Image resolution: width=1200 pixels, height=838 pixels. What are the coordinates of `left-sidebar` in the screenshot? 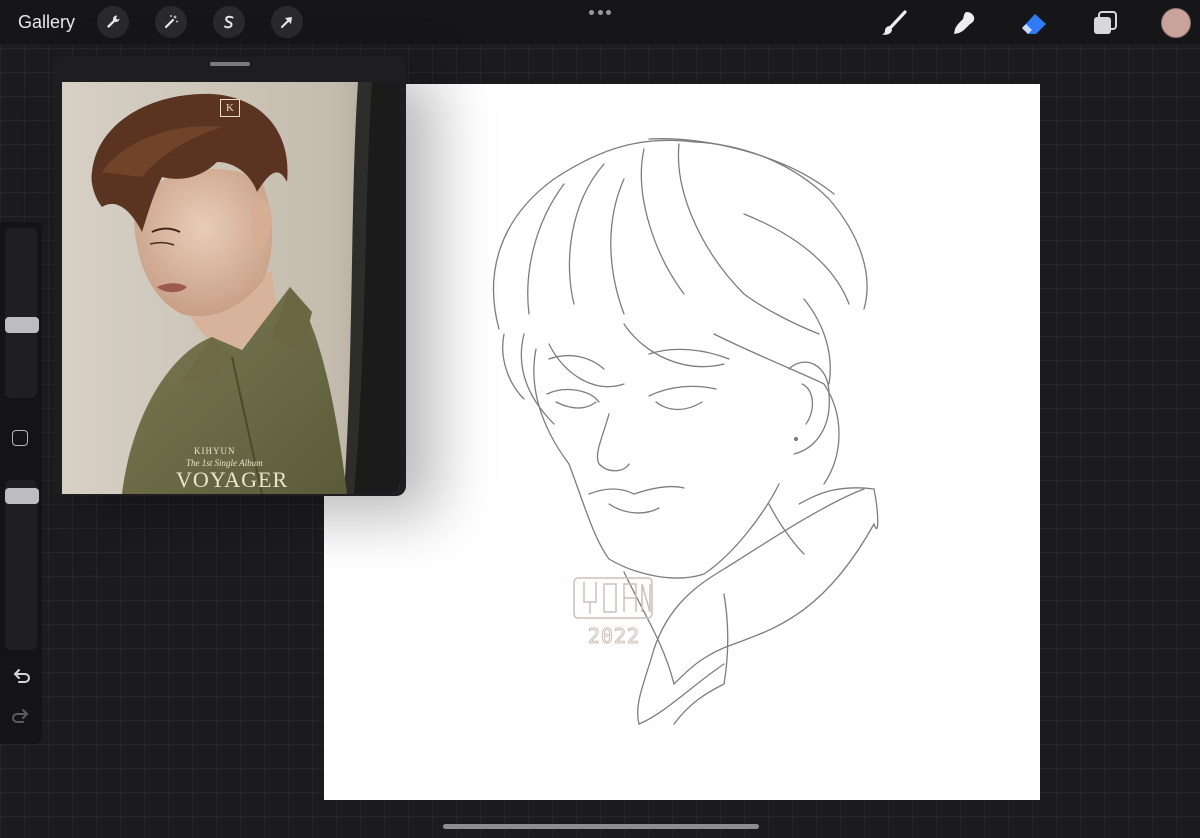 It's located at (21, 483).